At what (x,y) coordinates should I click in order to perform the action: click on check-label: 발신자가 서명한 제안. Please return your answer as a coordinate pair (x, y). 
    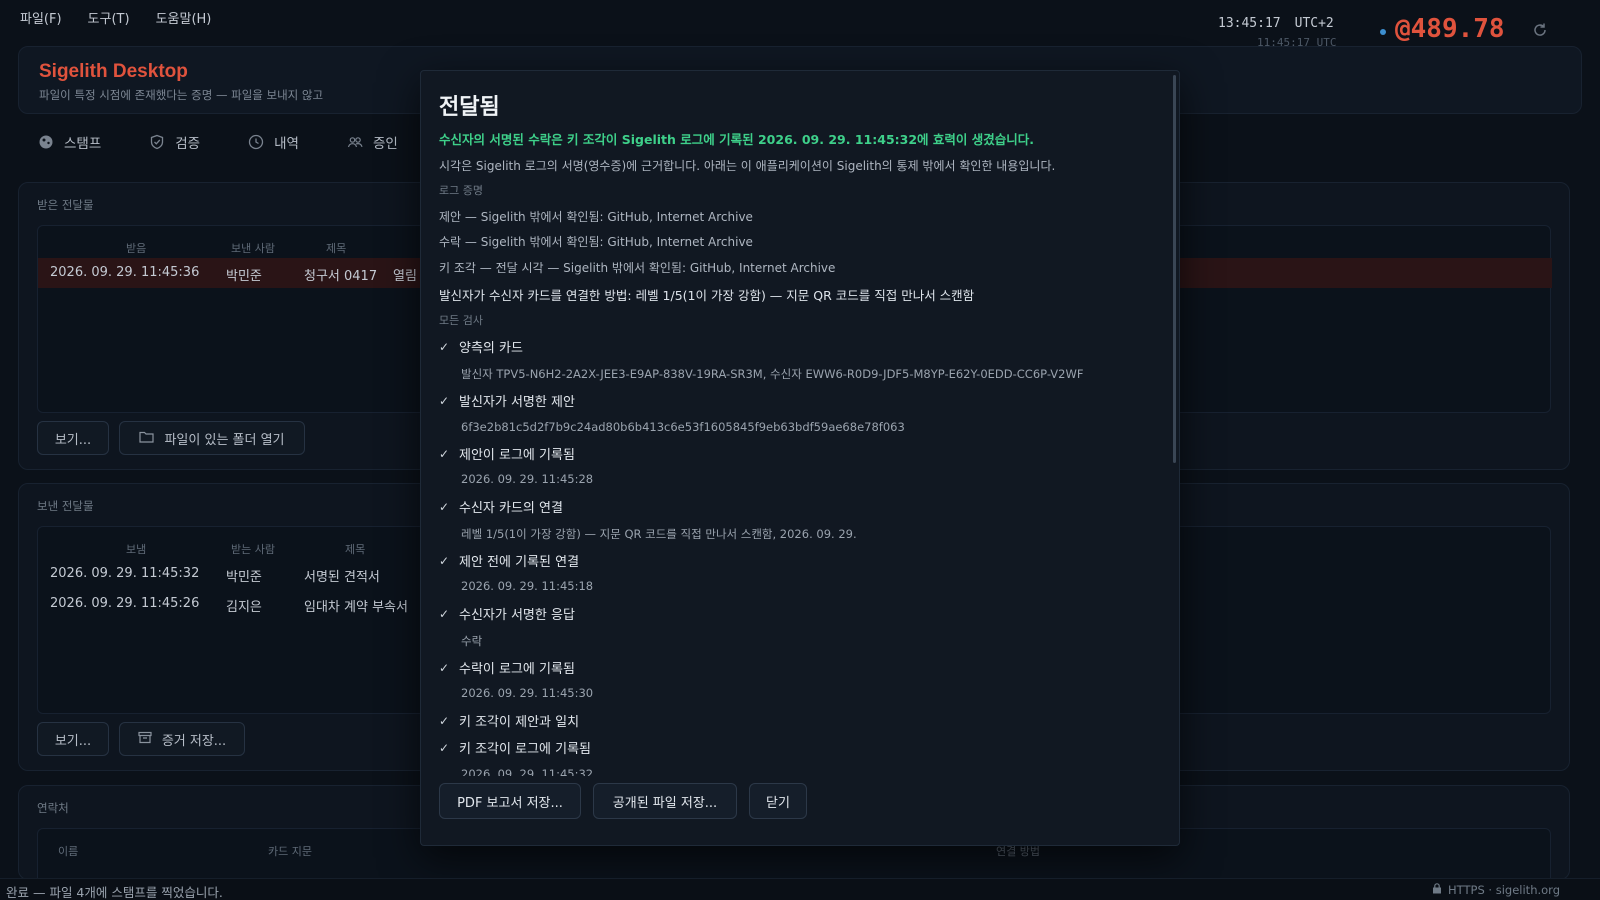
    Looking at the image, I should click on (517, 402).